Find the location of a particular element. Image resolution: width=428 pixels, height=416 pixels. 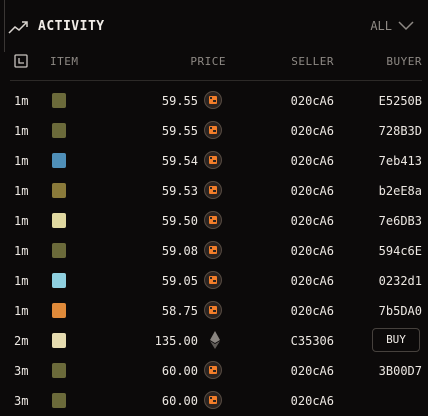

activity-row: 1m 58.75 020cA6 7b5DA0 is located at coordinates (214, 311).